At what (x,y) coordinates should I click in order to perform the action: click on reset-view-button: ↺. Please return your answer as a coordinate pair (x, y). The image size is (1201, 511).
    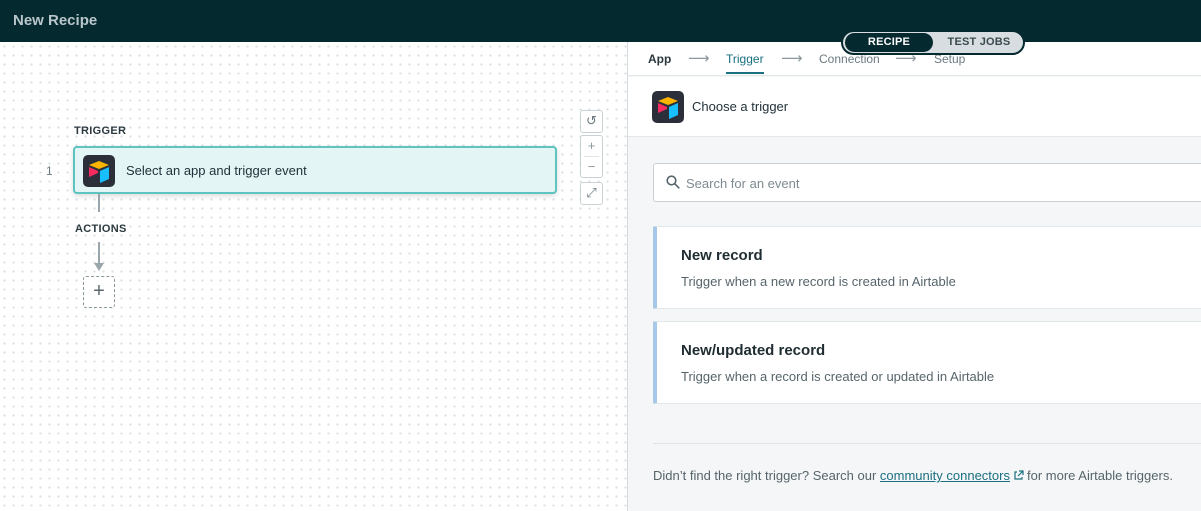
    Looking at the image, I should click on (591, 121).